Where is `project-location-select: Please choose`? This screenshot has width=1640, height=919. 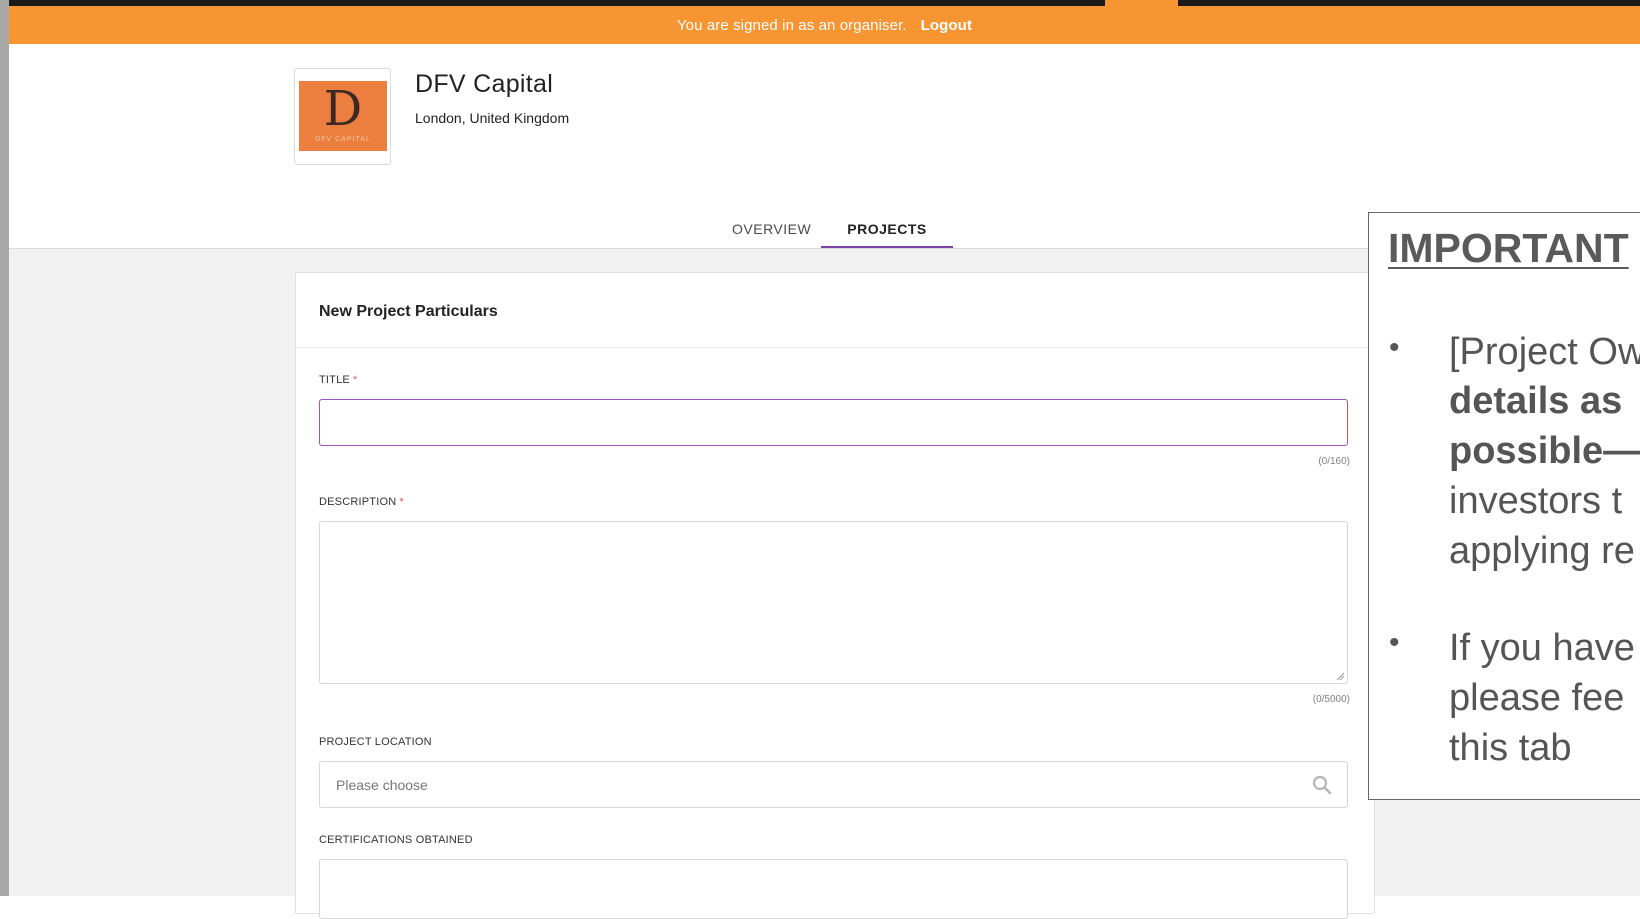
project-location-select: Please choose is located at coordinates (833, 784).